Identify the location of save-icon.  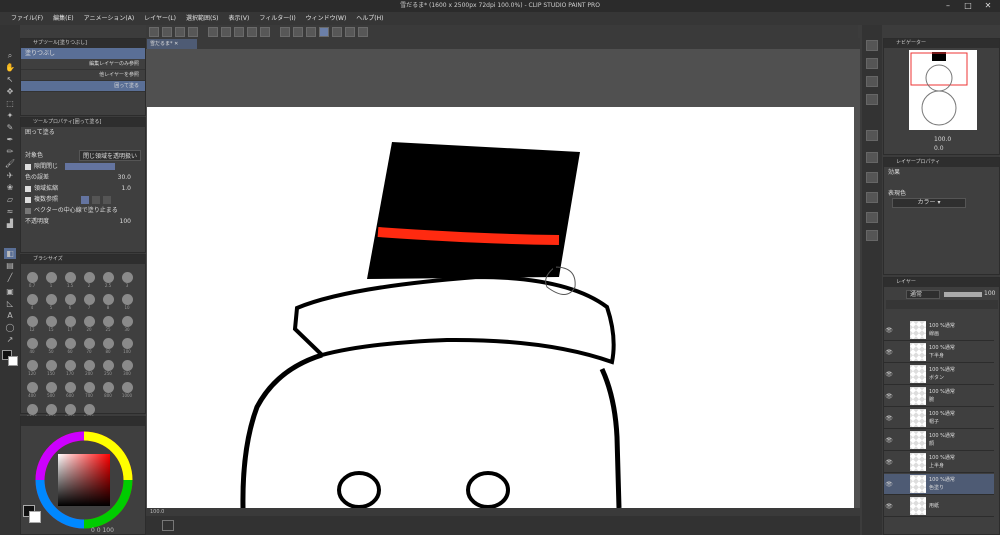
(180, 31).